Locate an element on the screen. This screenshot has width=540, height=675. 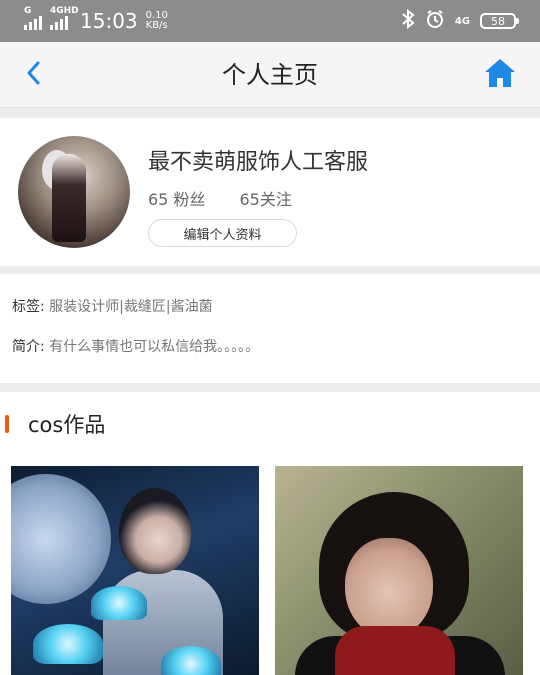
network-speed-unit: KB/s is located at coordinates (156, 25).